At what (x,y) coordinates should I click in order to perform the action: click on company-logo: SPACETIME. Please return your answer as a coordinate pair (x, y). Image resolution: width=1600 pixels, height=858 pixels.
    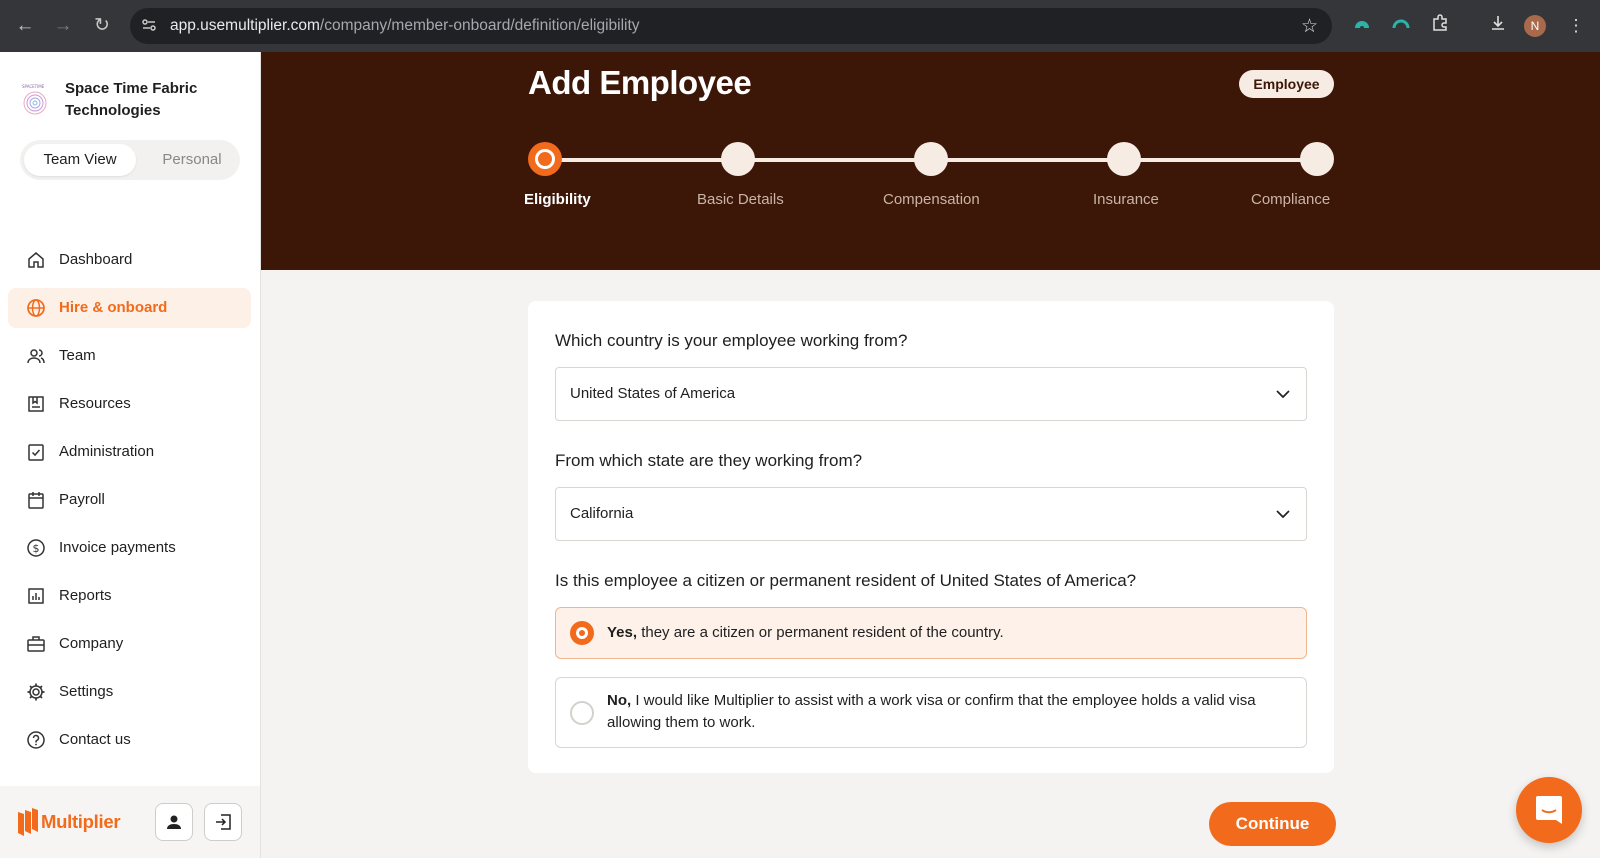
    Looking at the image, I should click on (35, 99).